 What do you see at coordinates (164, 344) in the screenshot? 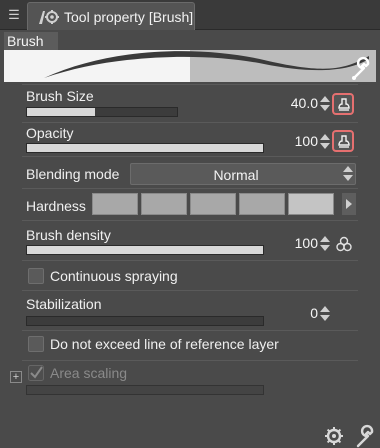
I see `reference-layer-label: Do not exceed line of reference layer` at bounding box center [164, 344].